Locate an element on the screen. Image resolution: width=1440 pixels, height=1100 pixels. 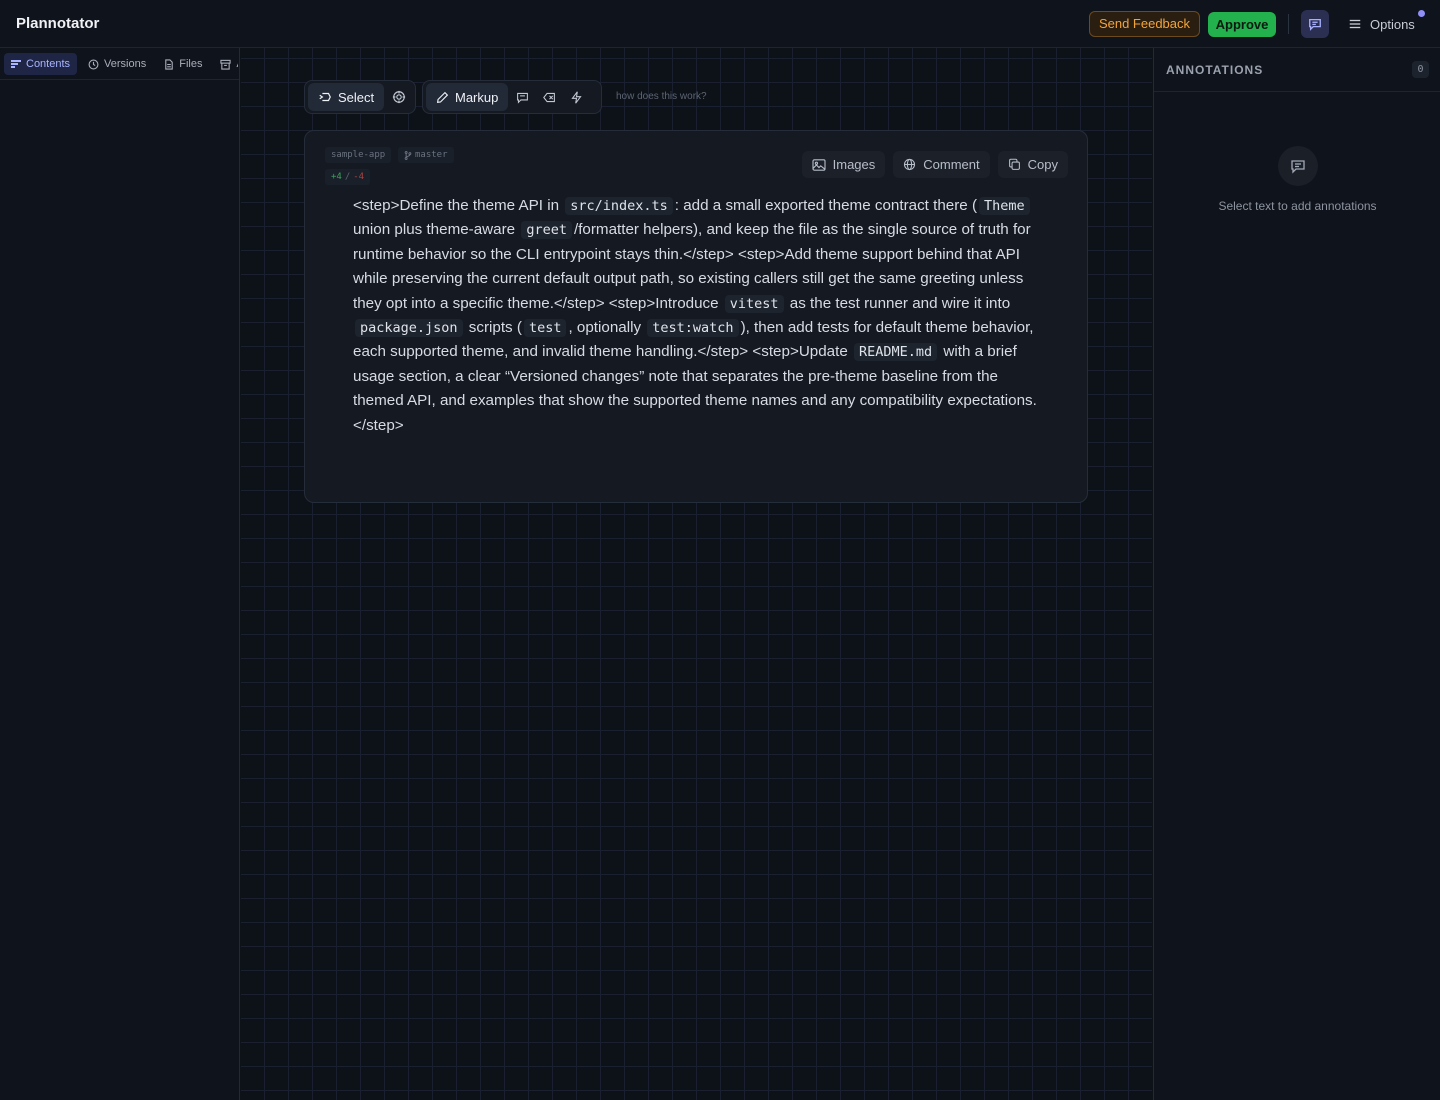
select-label: Select is located at coordinates (356, 97).